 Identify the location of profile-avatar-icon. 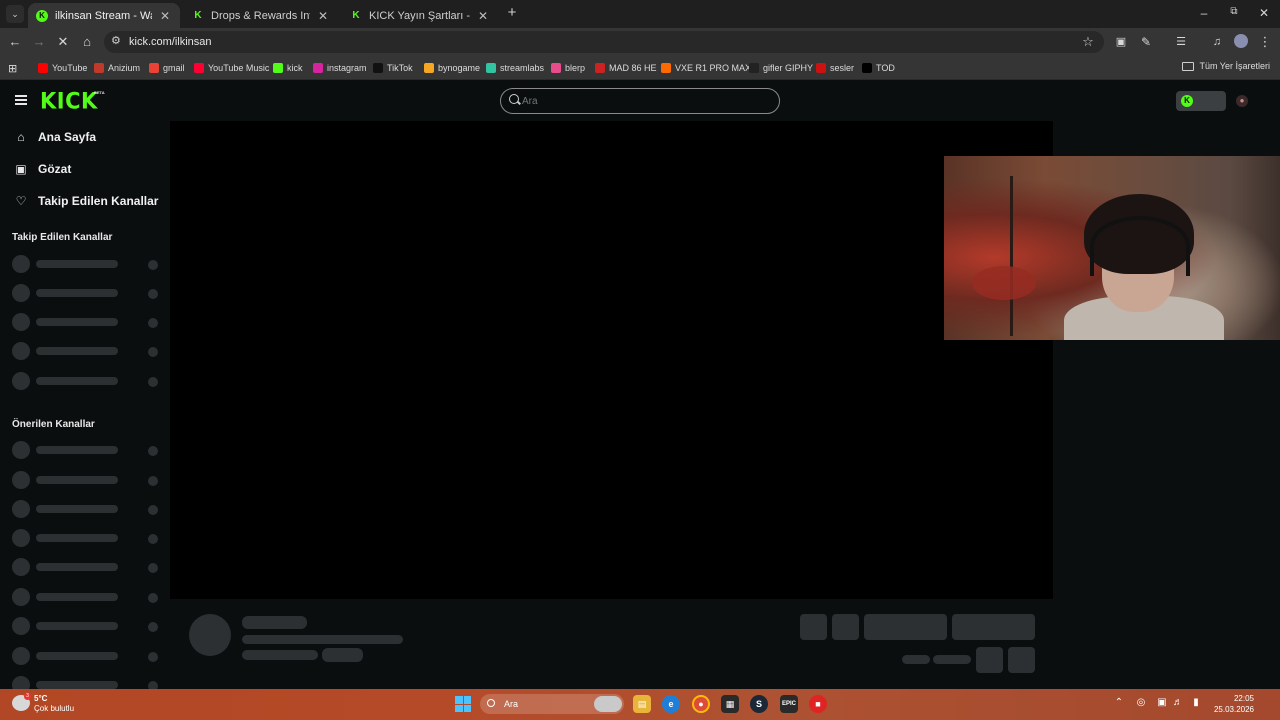
(1241, 42).